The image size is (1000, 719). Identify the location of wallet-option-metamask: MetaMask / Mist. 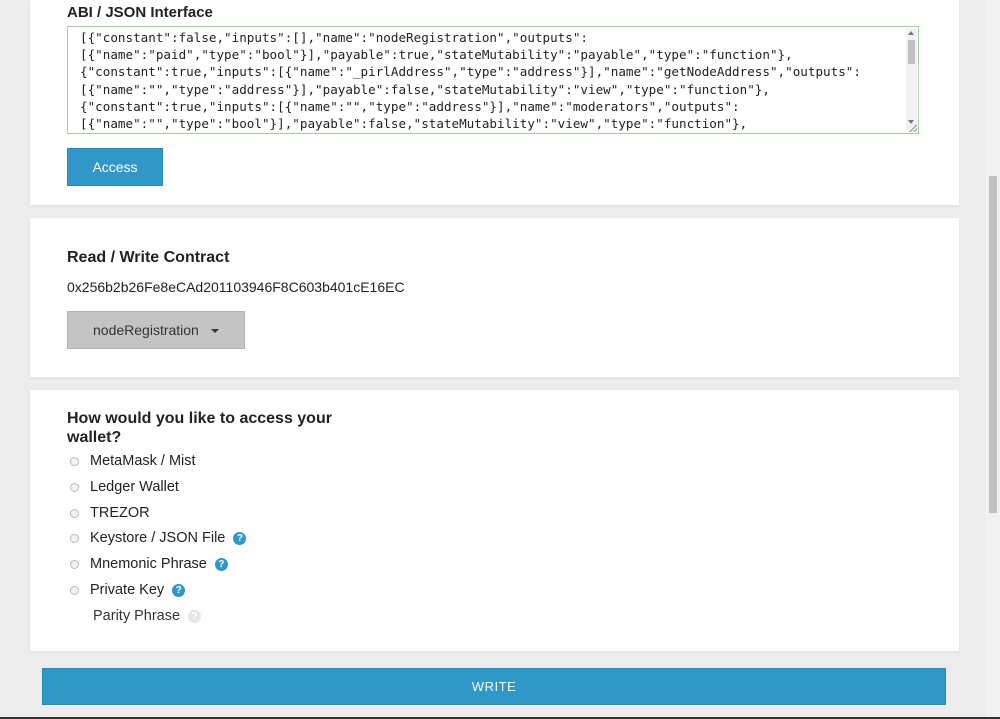
(133, 461).